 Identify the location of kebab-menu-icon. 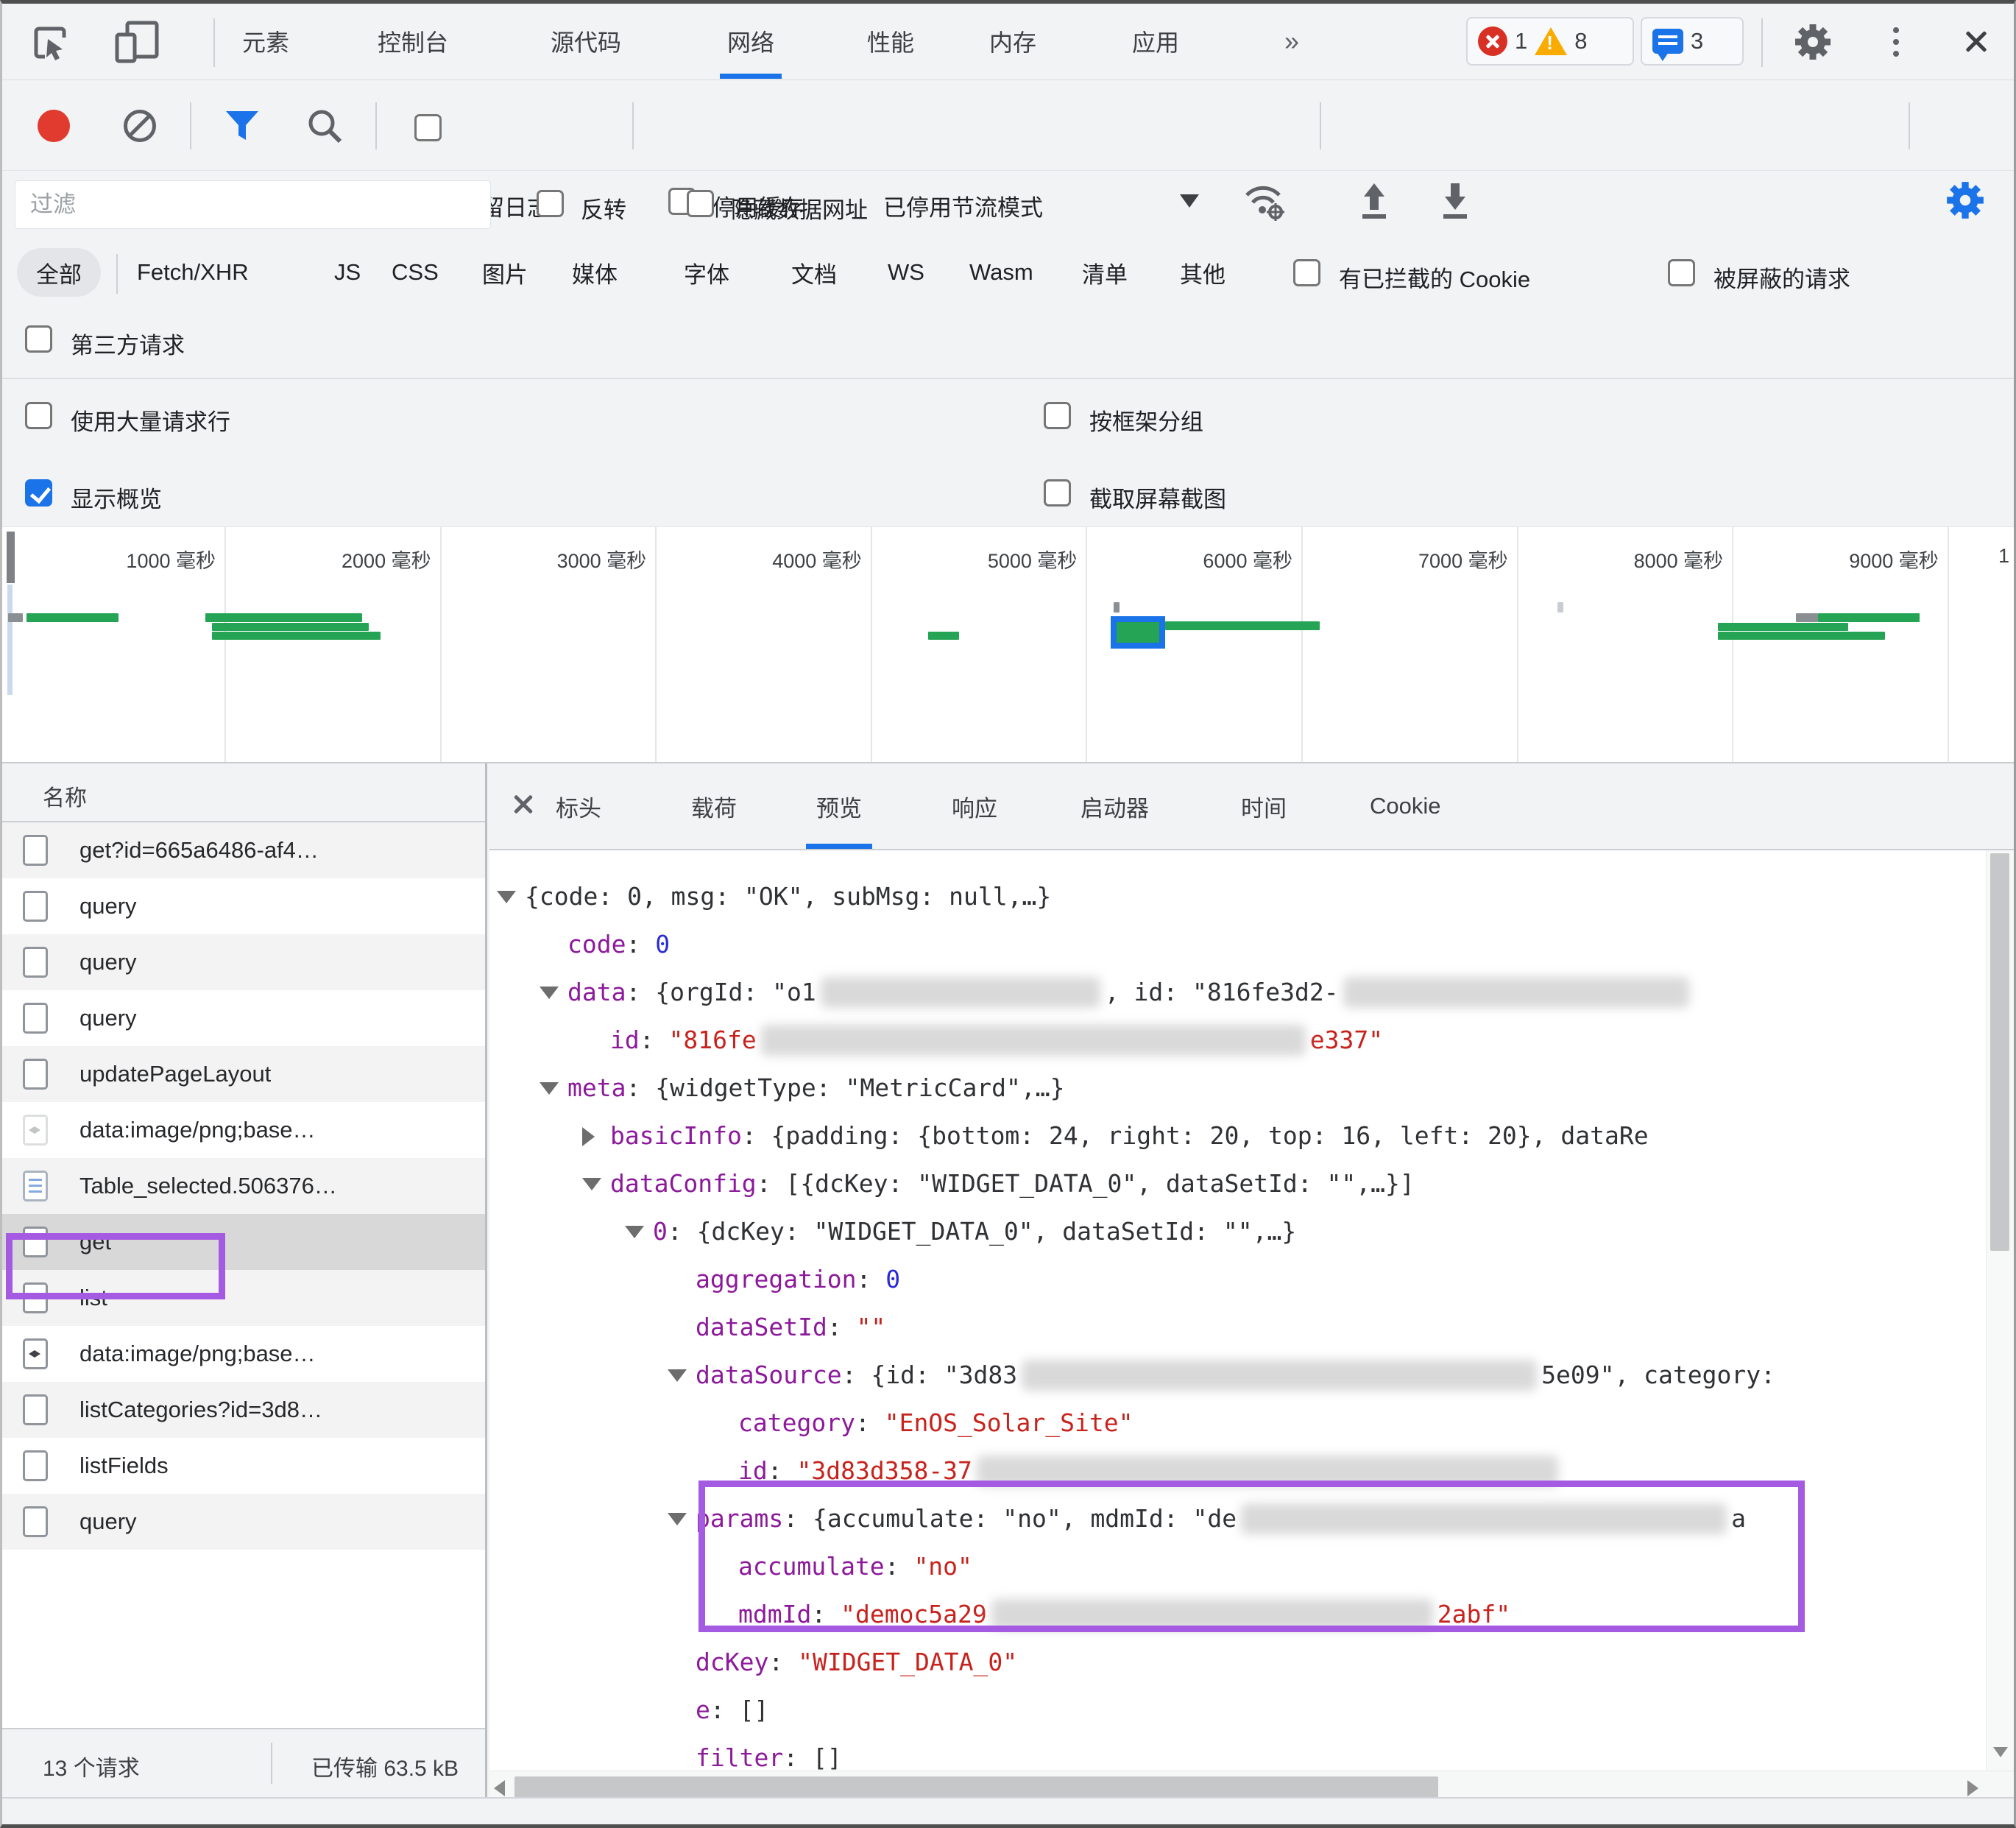
(1896, 42).